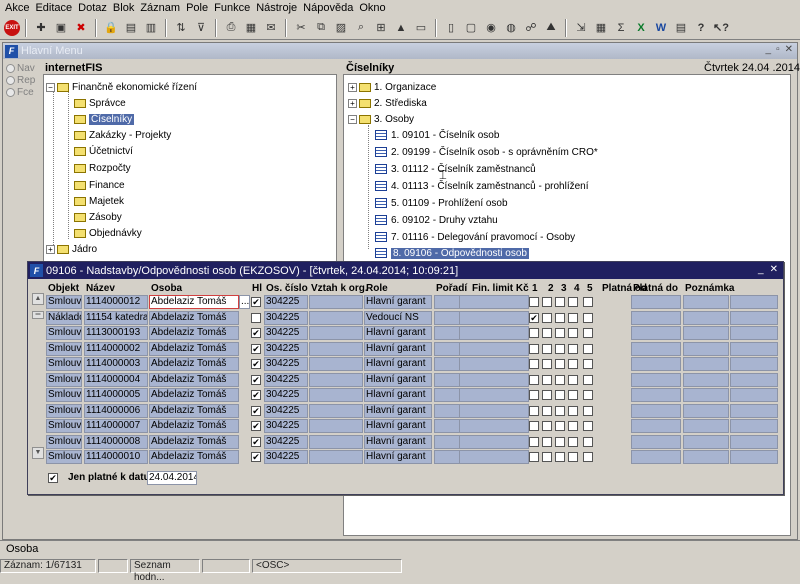 The width and height of the screenshot is (800, 584). What do you see at coordinates (361, 28) in the screenshot?
I see `search-icon: ⌕` at bounding box center [361, 28].